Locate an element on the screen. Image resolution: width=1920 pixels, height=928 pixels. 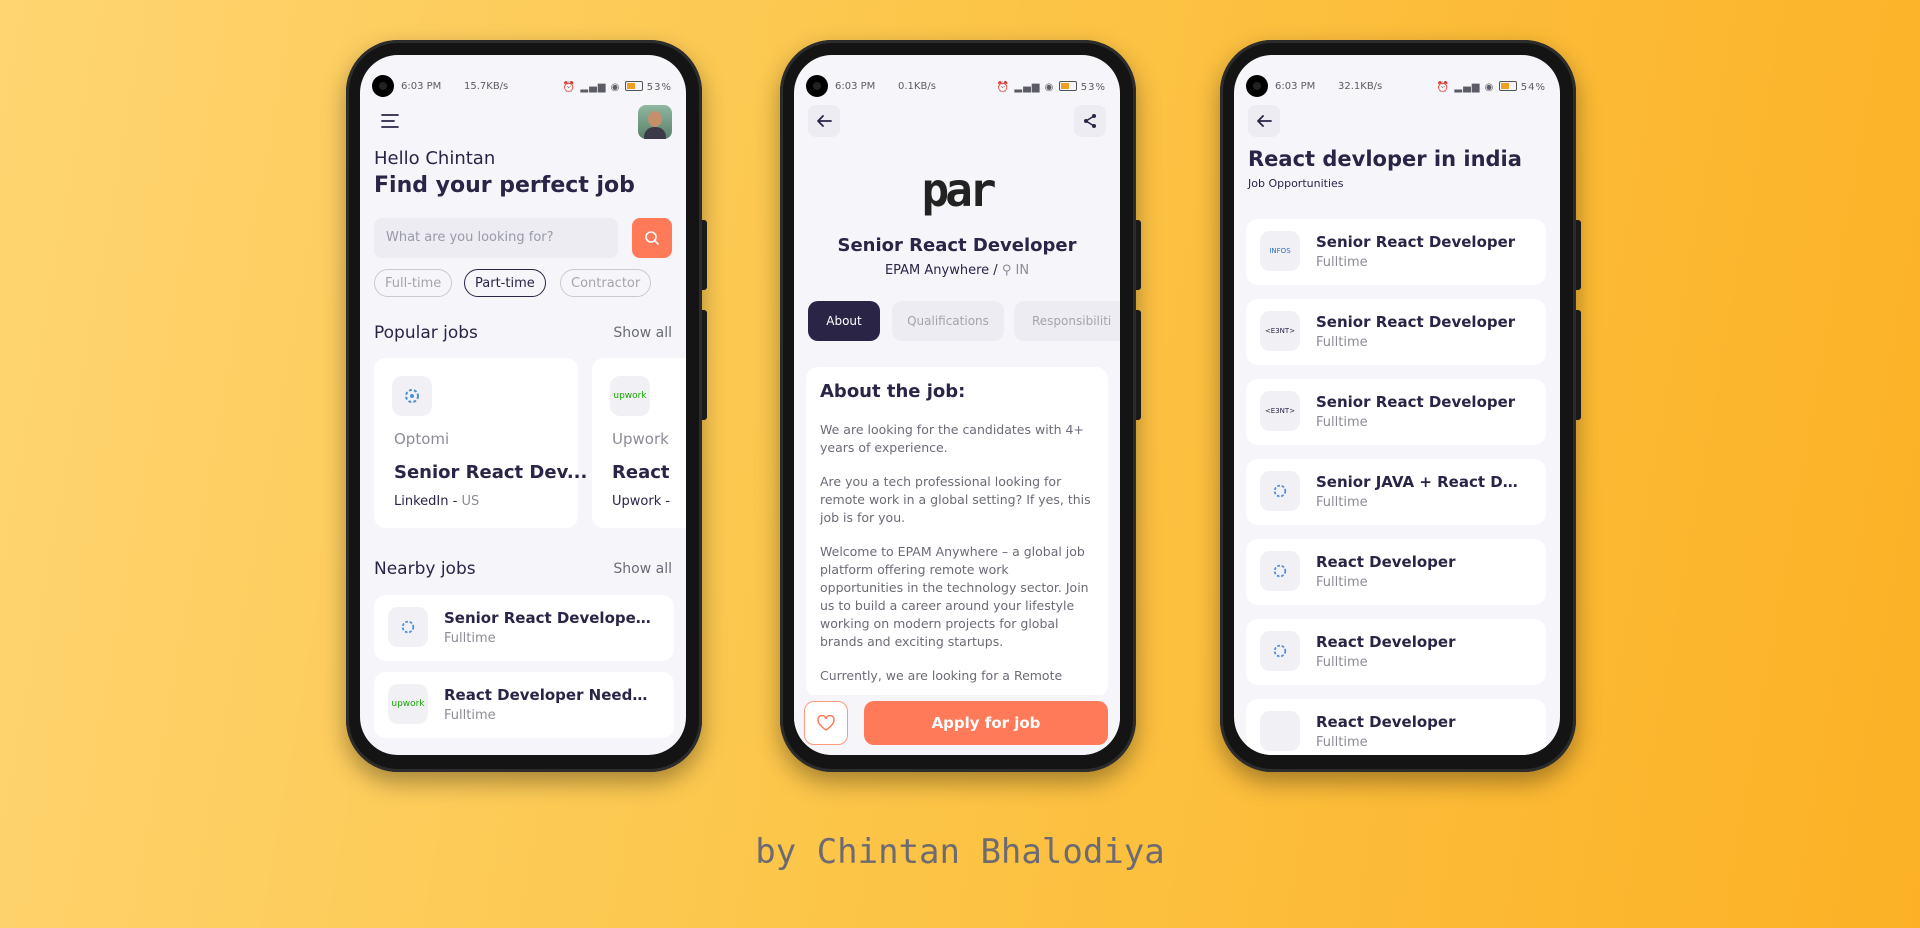
company-logo-placeholder is located at coordinates (1280, 731).